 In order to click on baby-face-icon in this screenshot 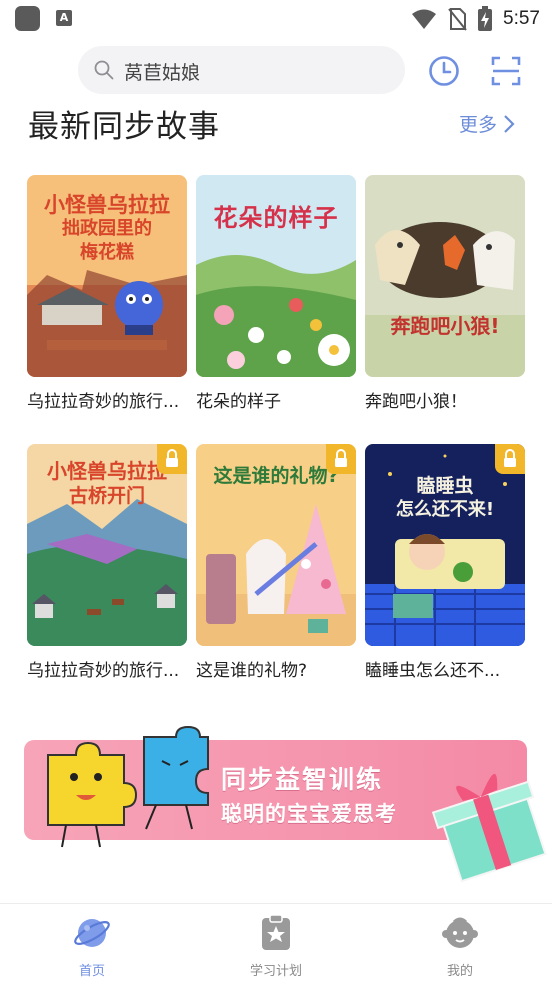, I will do `click(460, 932)`.